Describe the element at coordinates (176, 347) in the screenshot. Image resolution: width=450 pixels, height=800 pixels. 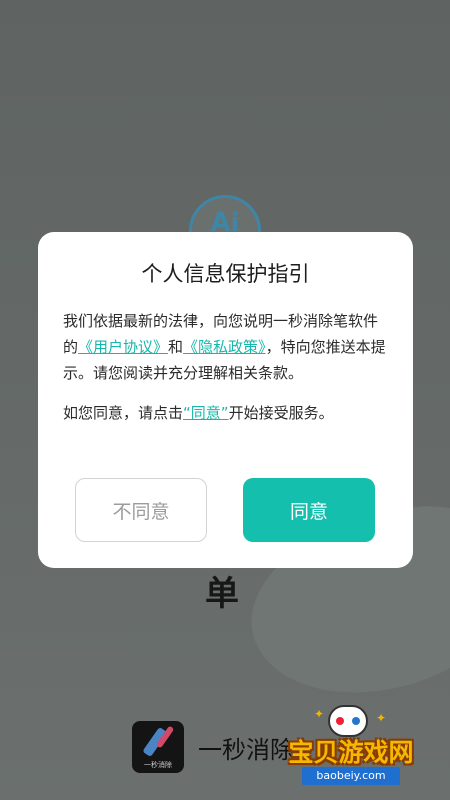
I see `conjunction-text: 和` at that location.